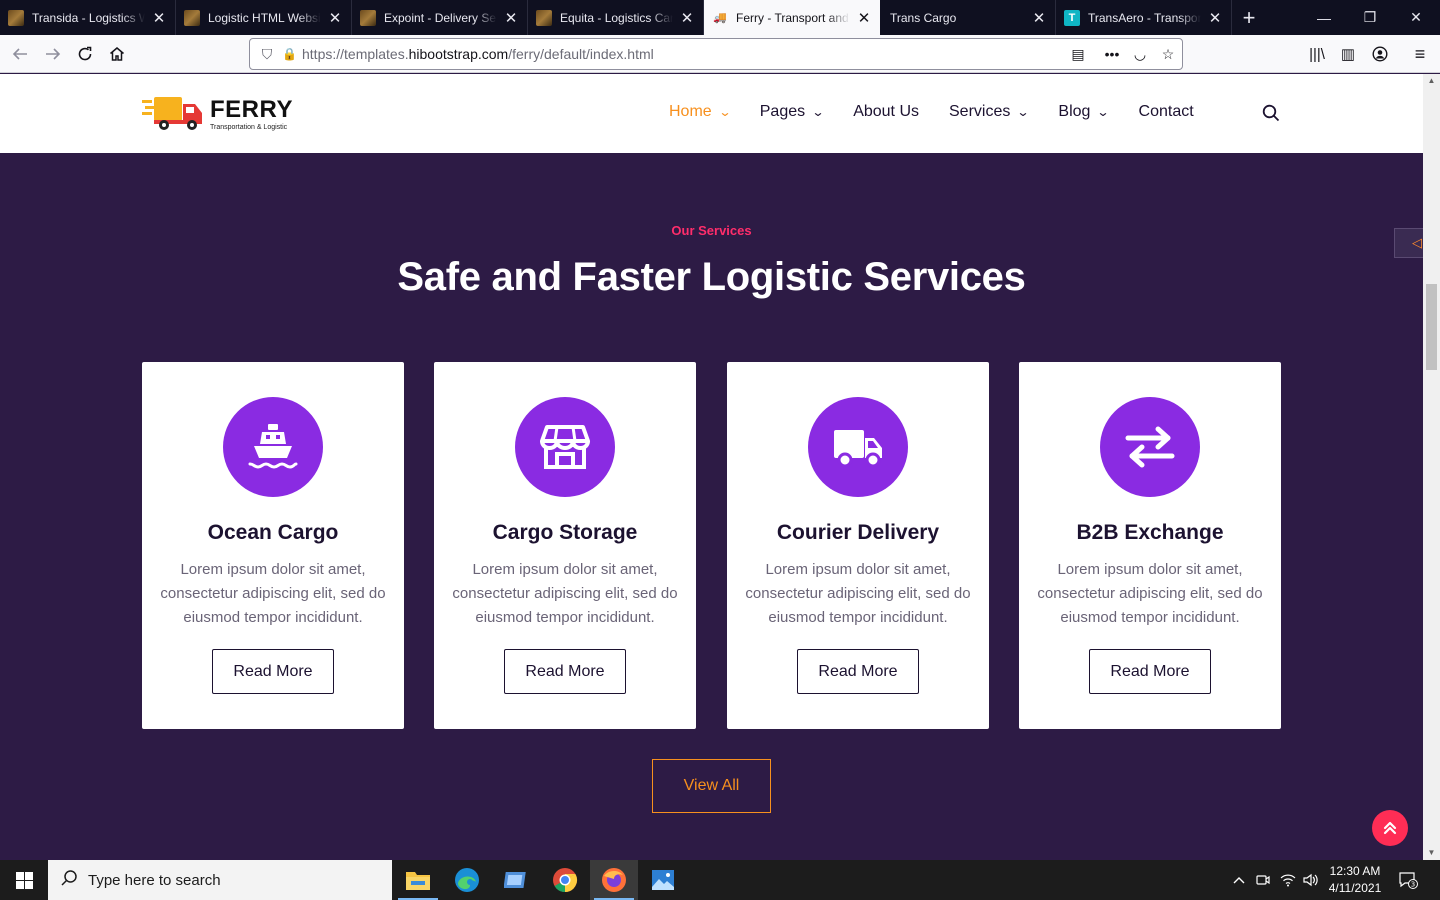 The image size is (1440, 900). Describe the element at coordinates (53, 54) in the screenshot. I see `forward-arrow-icon` at that location.